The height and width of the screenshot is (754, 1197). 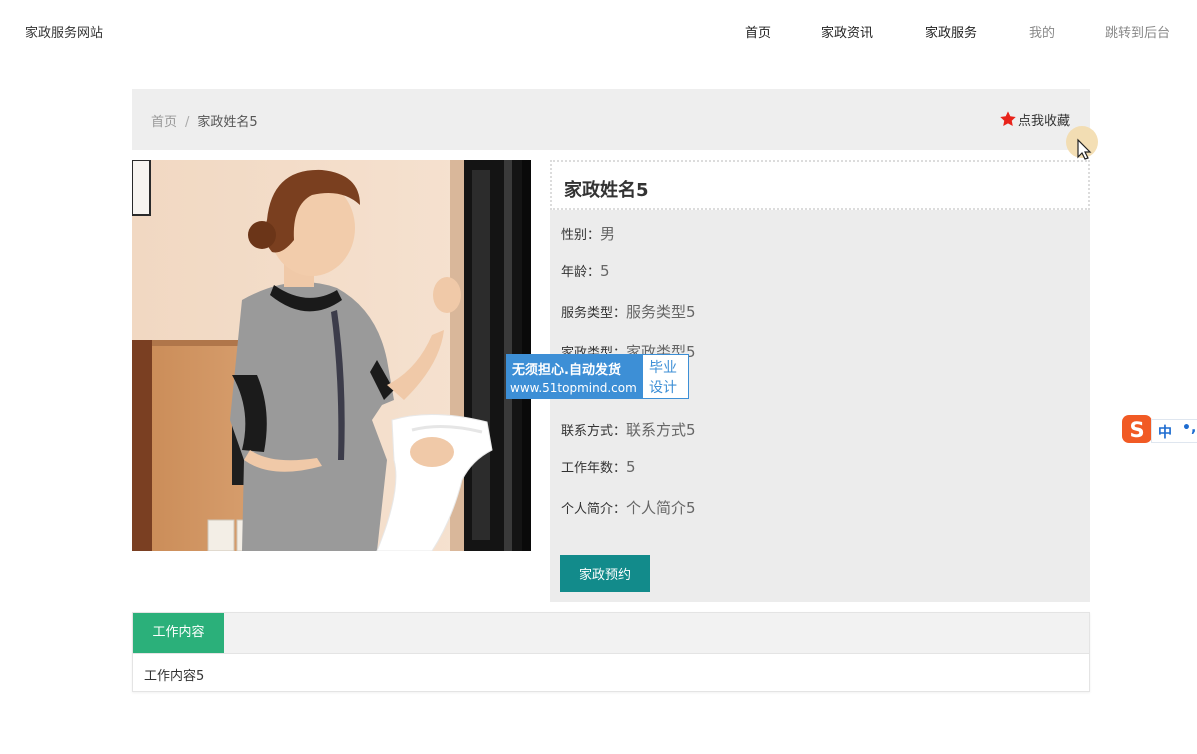 What do you see at coordinates (566, 370) in the screenshot?
I see `watermark-line1: 无须担心.自动发货` at bounding box center [566, 370].